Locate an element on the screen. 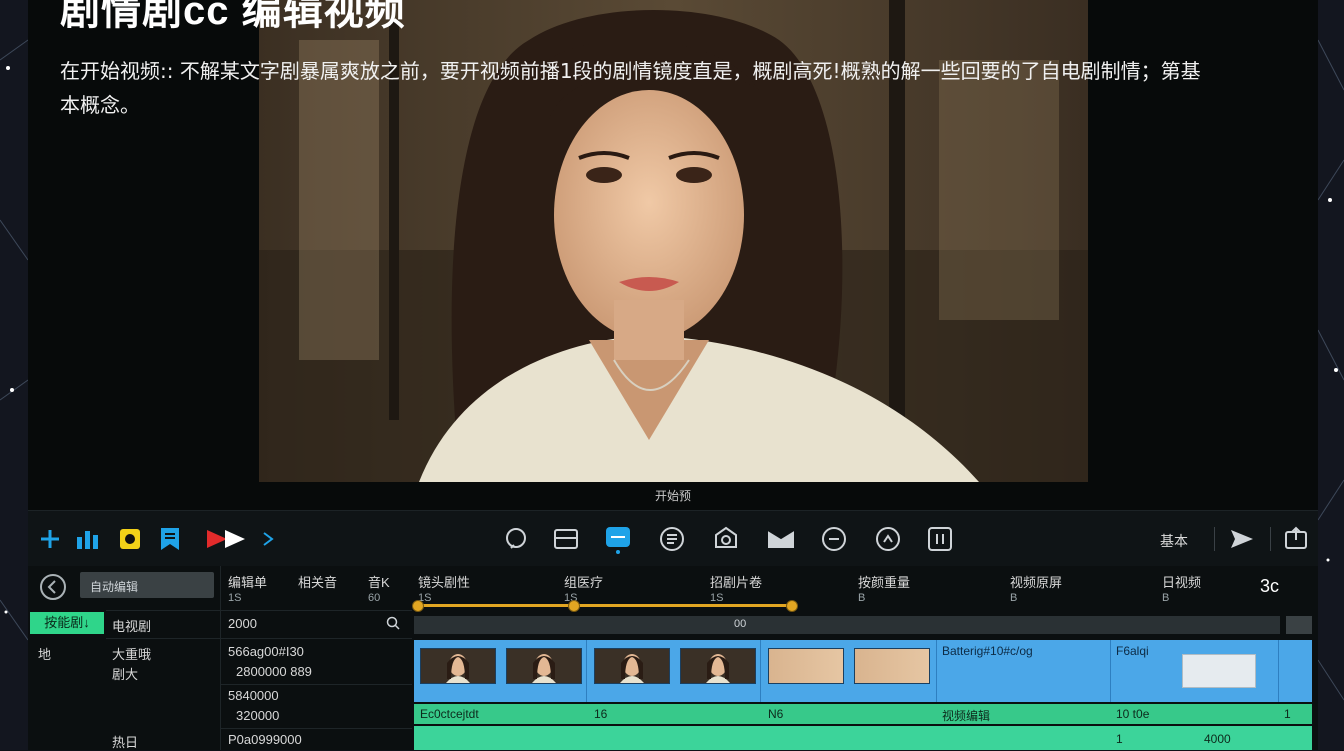 This screenshot has height=751, width=1344. column-header: 相关音 is located at coordinates (317, 581).